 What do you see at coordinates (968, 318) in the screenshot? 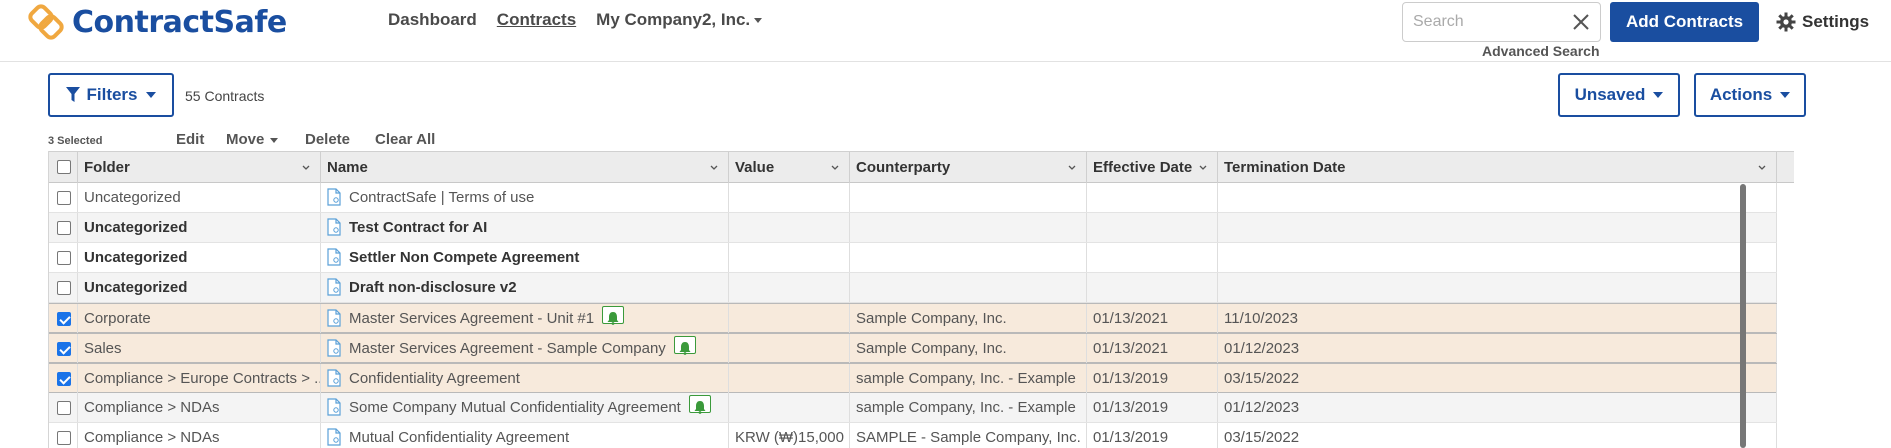
I see `cell-counterparty: Sample Company, Inc.` at bounding box center [968, 318].